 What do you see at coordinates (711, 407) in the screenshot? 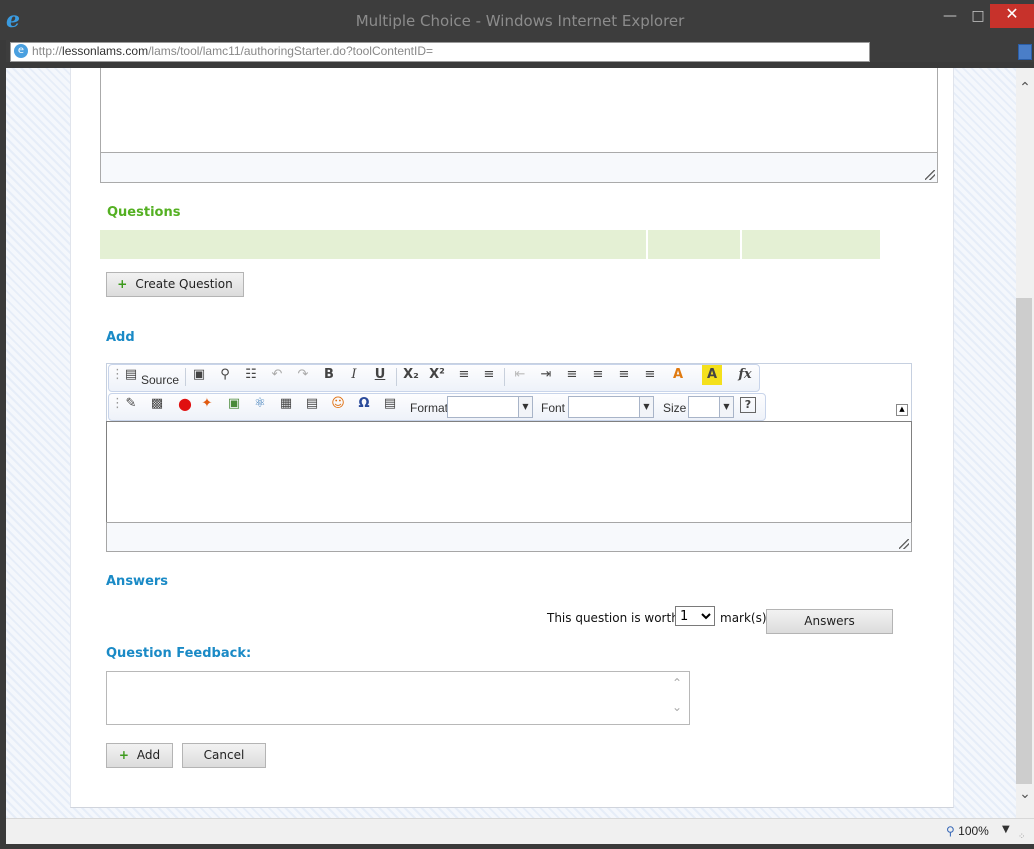
I see `size-dropdown: ▼` at bounding box center [711, 407].